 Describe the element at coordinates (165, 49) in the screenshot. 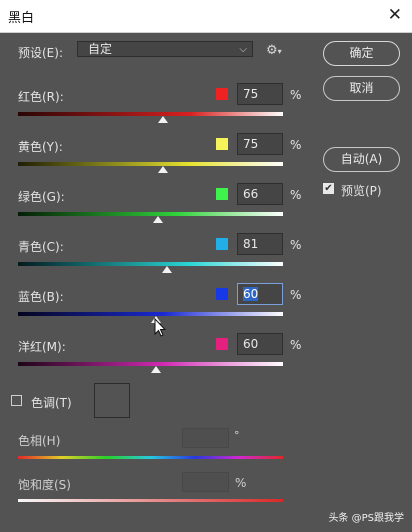

I see `preset-dropdown: 自定 ⌵` at that location.